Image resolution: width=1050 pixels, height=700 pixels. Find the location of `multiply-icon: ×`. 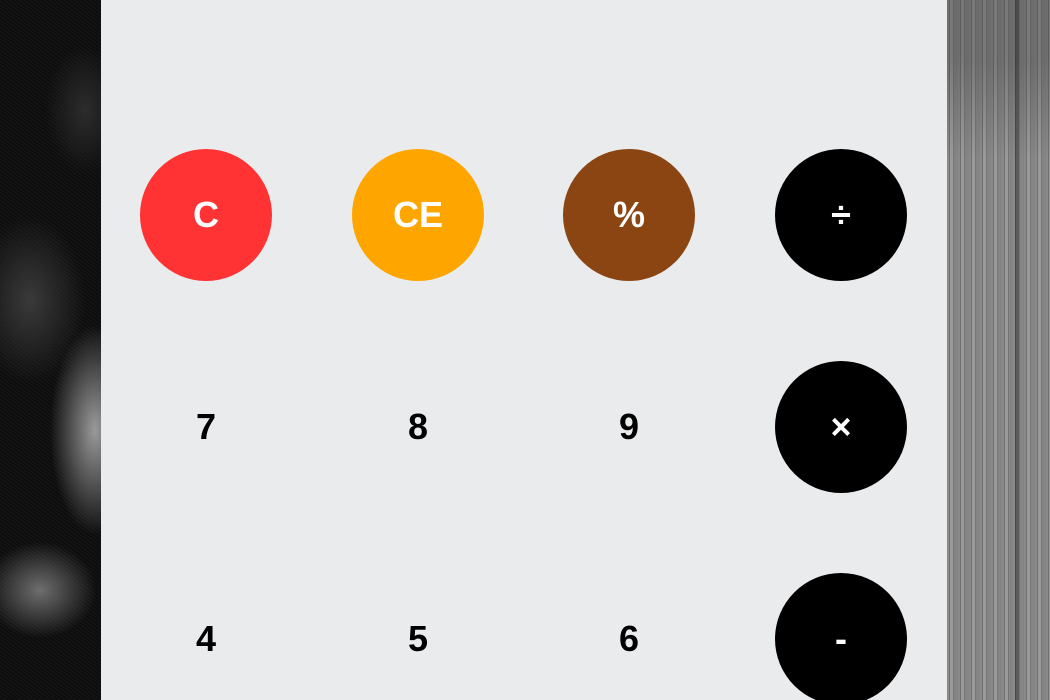

multiply-icon: × is located at coordinates (841, 426).